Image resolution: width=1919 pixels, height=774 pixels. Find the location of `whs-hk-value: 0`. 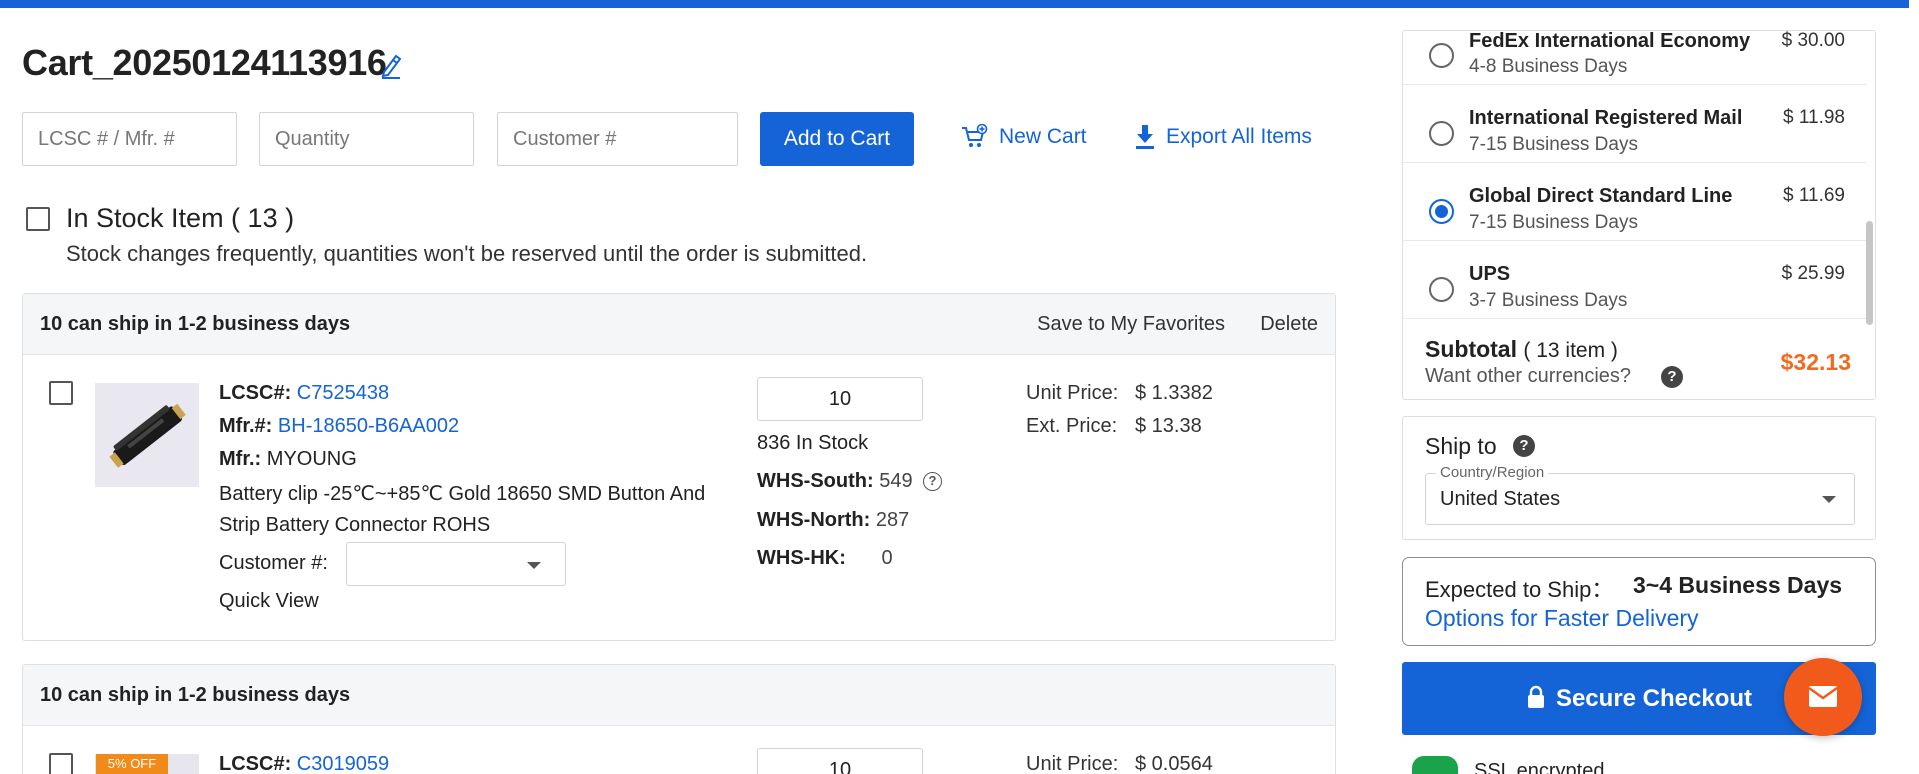

whs-hk-value: 0 is located at coordinates (887, 558).